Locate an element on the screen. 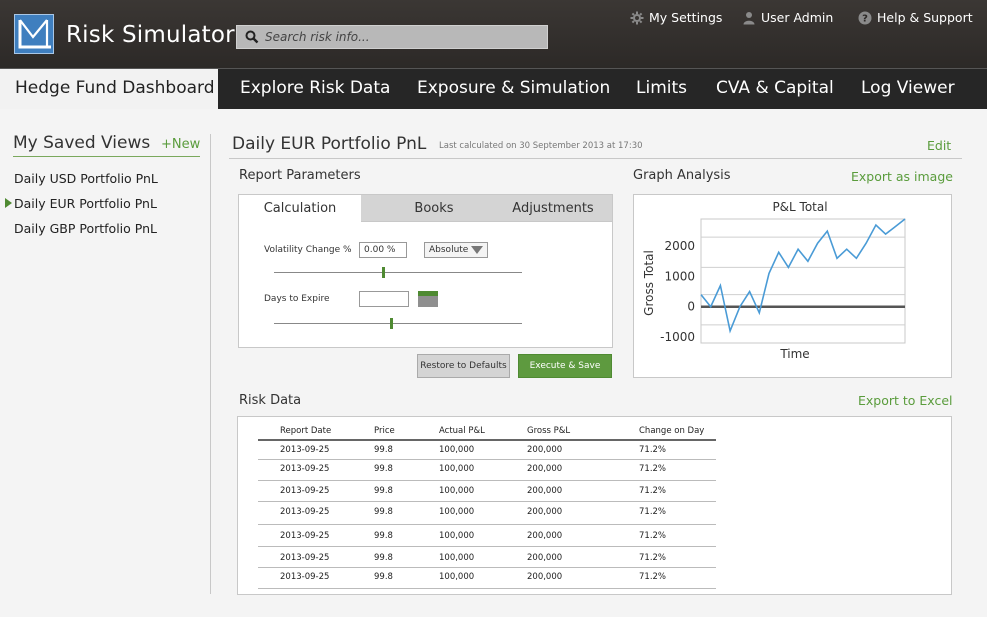 The height and width of the screenshot is (617, 987). chart-y-tick-label: -1000 is located at coordinates (677, 337).